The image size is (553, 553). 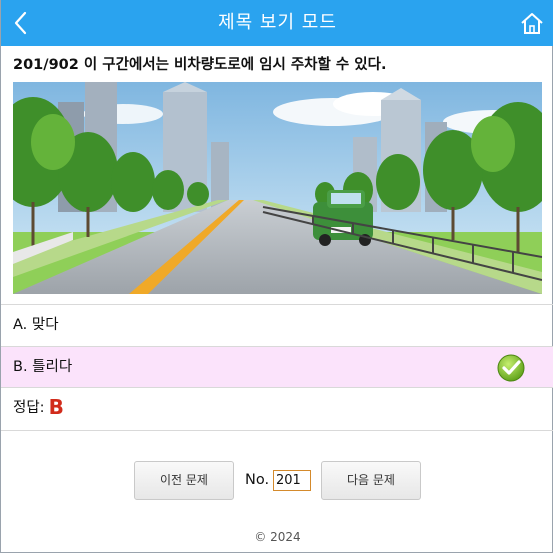 I want to click on question-number-input, so click(x=292, y=480).